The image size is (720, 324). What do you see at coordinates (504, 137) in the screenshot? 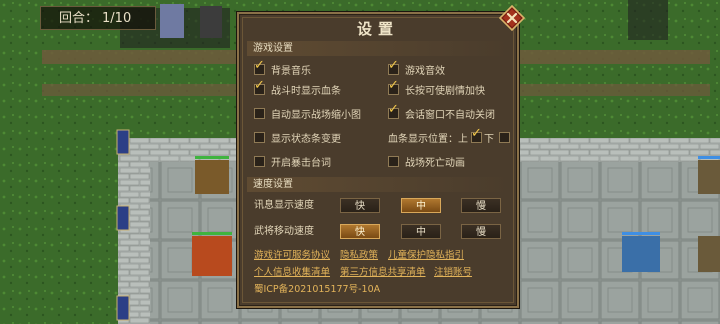
I see `hp-position-bottom-checkbox` at bounding box center [504, 137].